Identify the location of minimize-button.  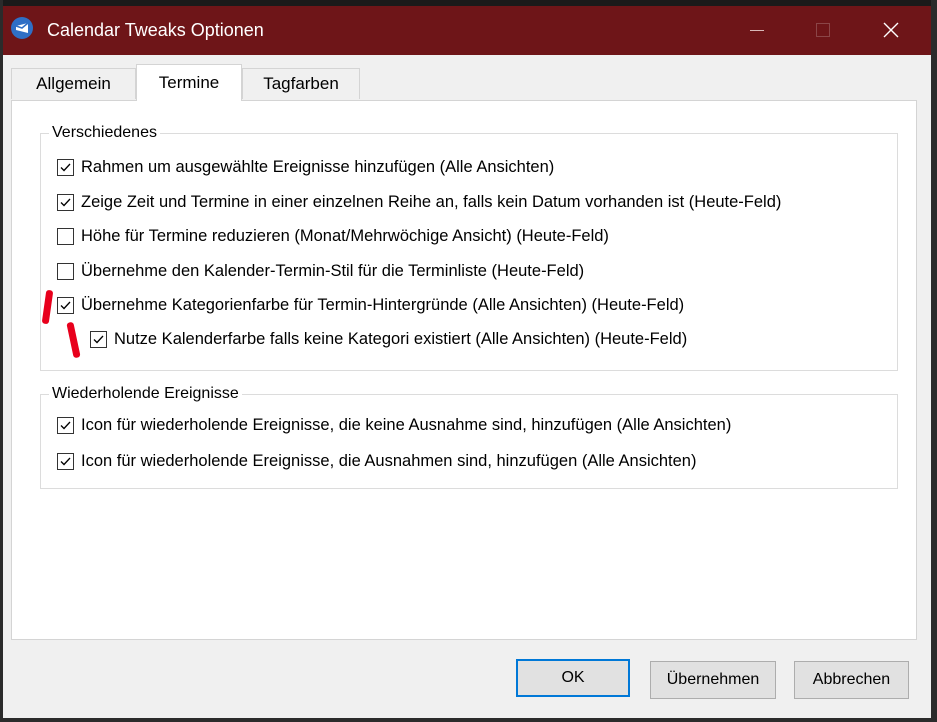
(757, 30).